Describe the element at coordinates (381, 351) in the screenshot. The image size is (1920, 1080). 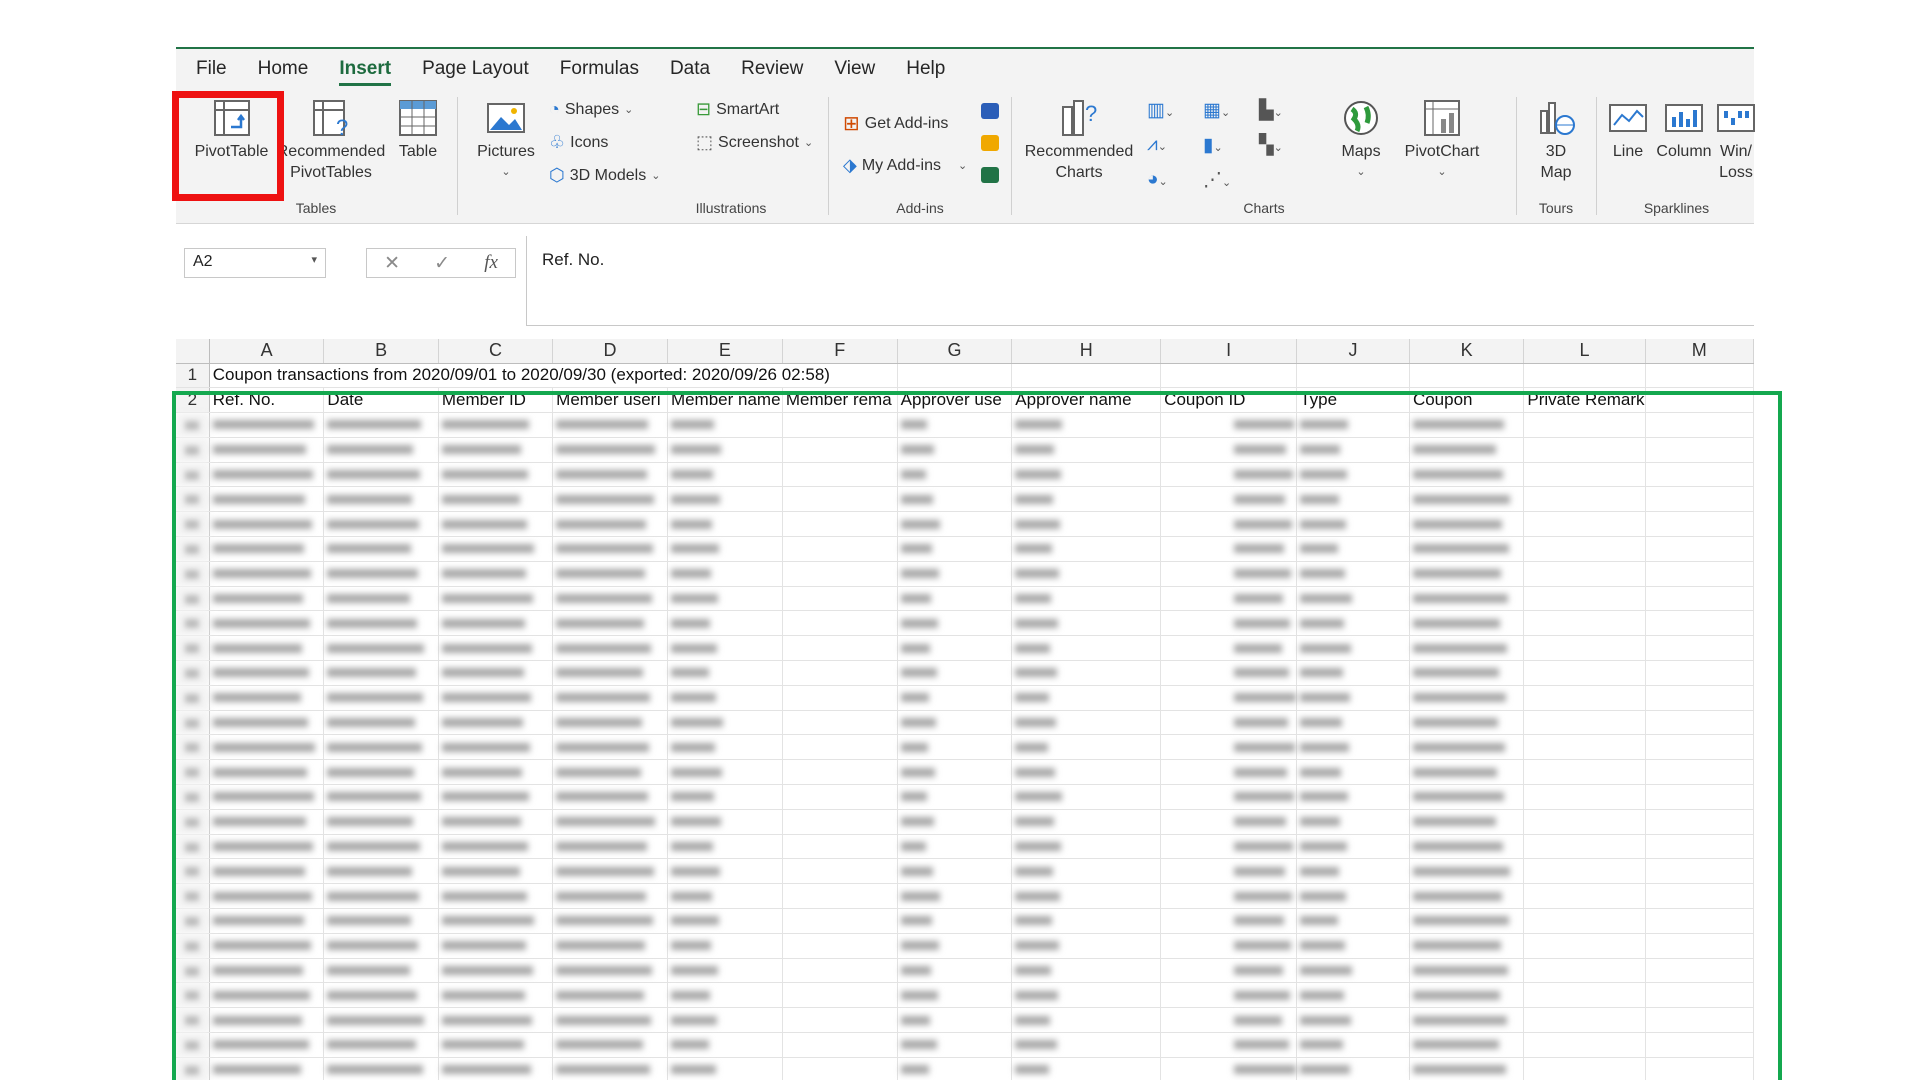
I see `column-header: B` at that location.